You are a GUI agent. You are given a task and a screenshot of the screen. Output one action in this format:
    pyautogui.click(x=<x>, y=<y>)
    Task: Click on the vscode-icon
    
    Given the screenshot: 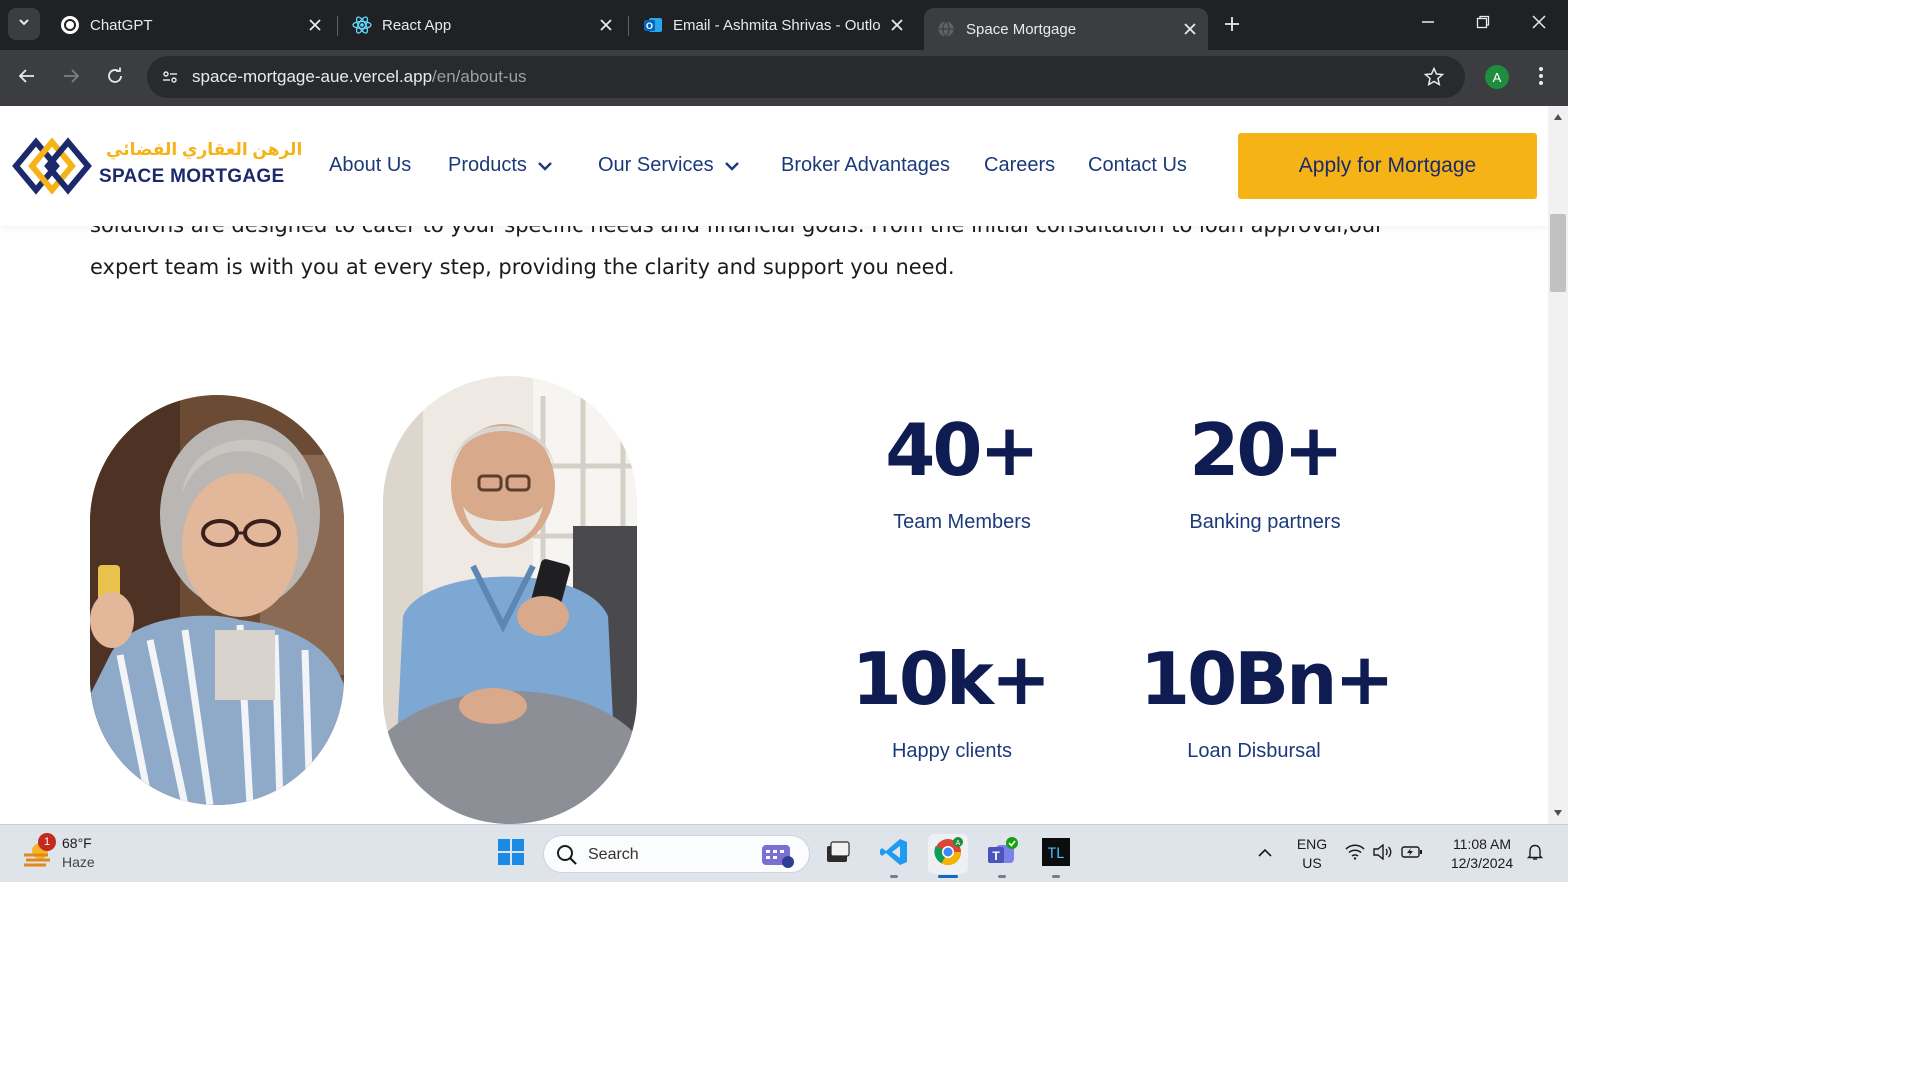 What is the action you would take?
    pyautogui.click(x=894, y=854)
    